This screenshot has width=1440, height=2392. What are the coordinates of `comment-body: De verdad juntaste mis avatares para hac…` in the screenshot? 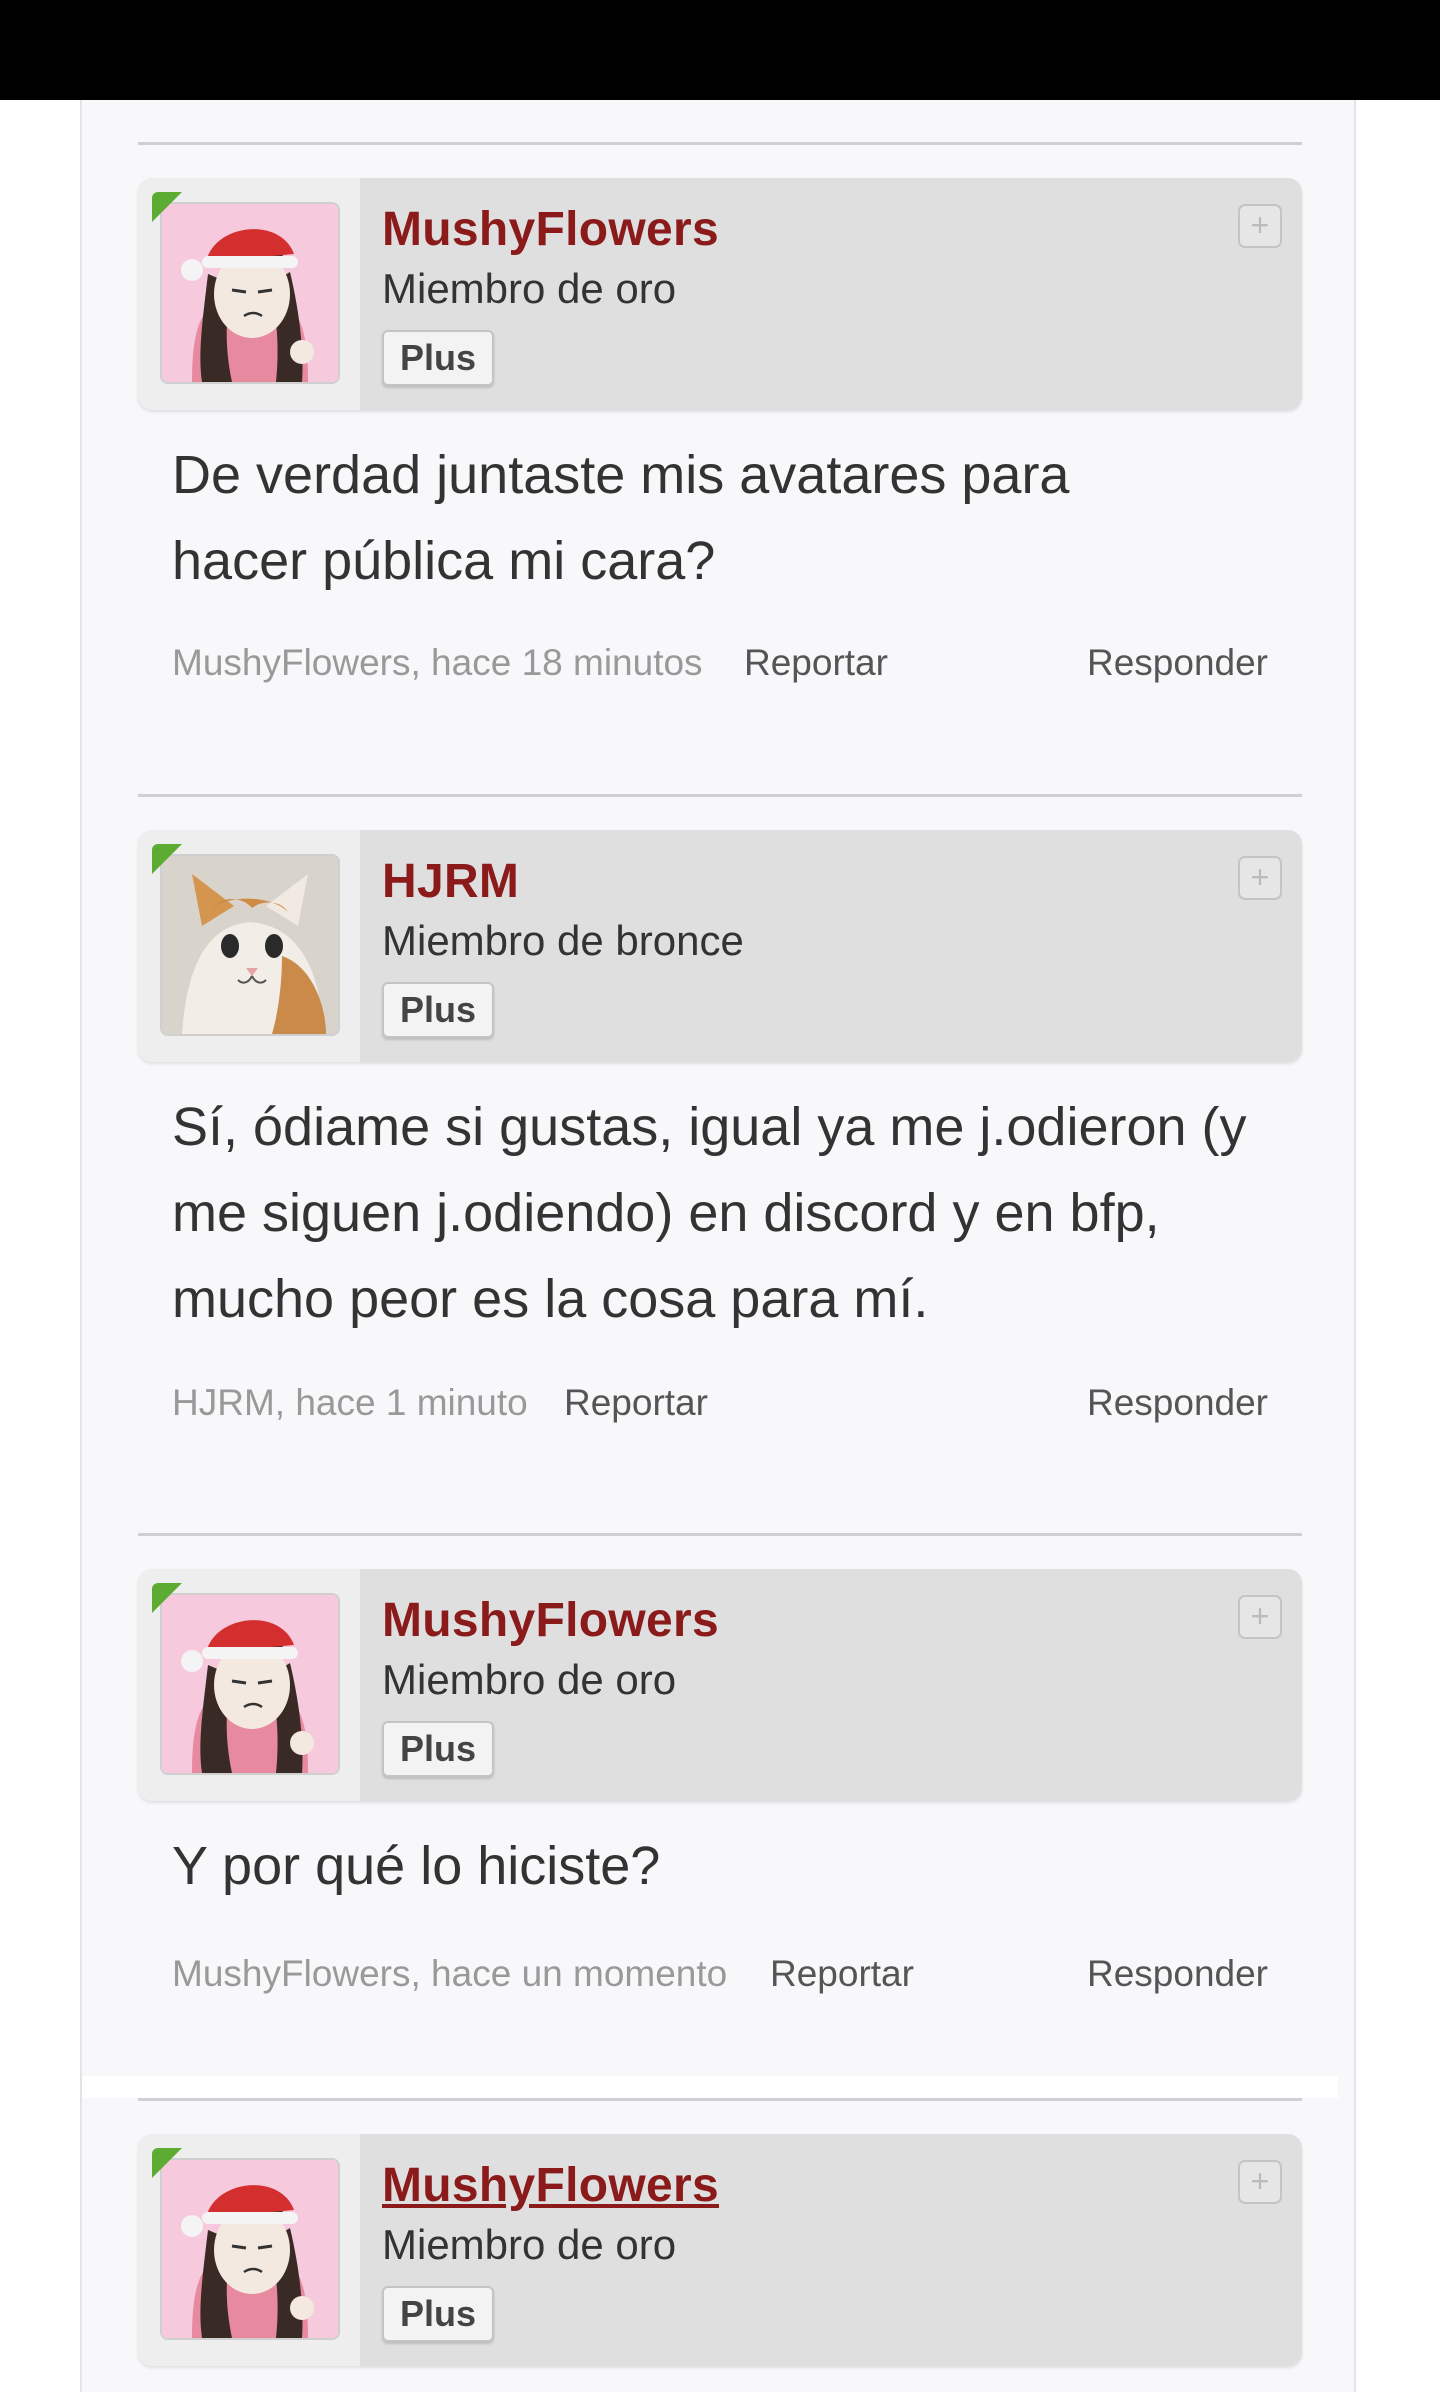 It's located at (621, 518).